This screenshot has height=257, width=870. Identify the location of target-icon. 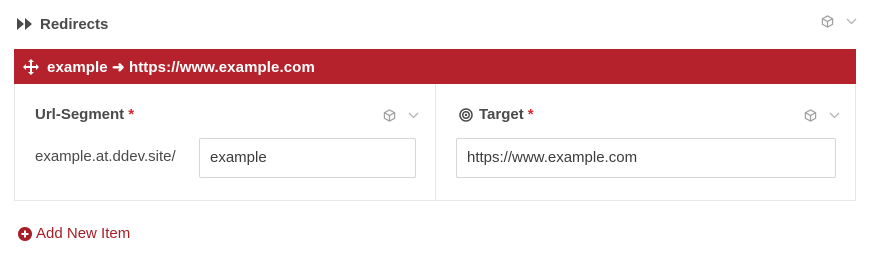
(465, 114).